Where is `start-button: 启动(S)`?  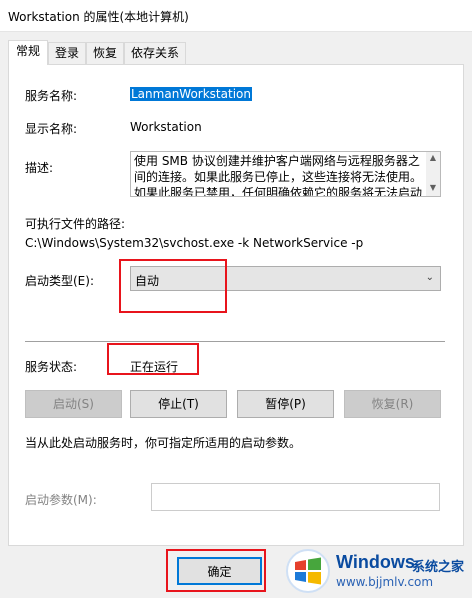 start-button: 启动(S) is located at coordinates (73, 404).